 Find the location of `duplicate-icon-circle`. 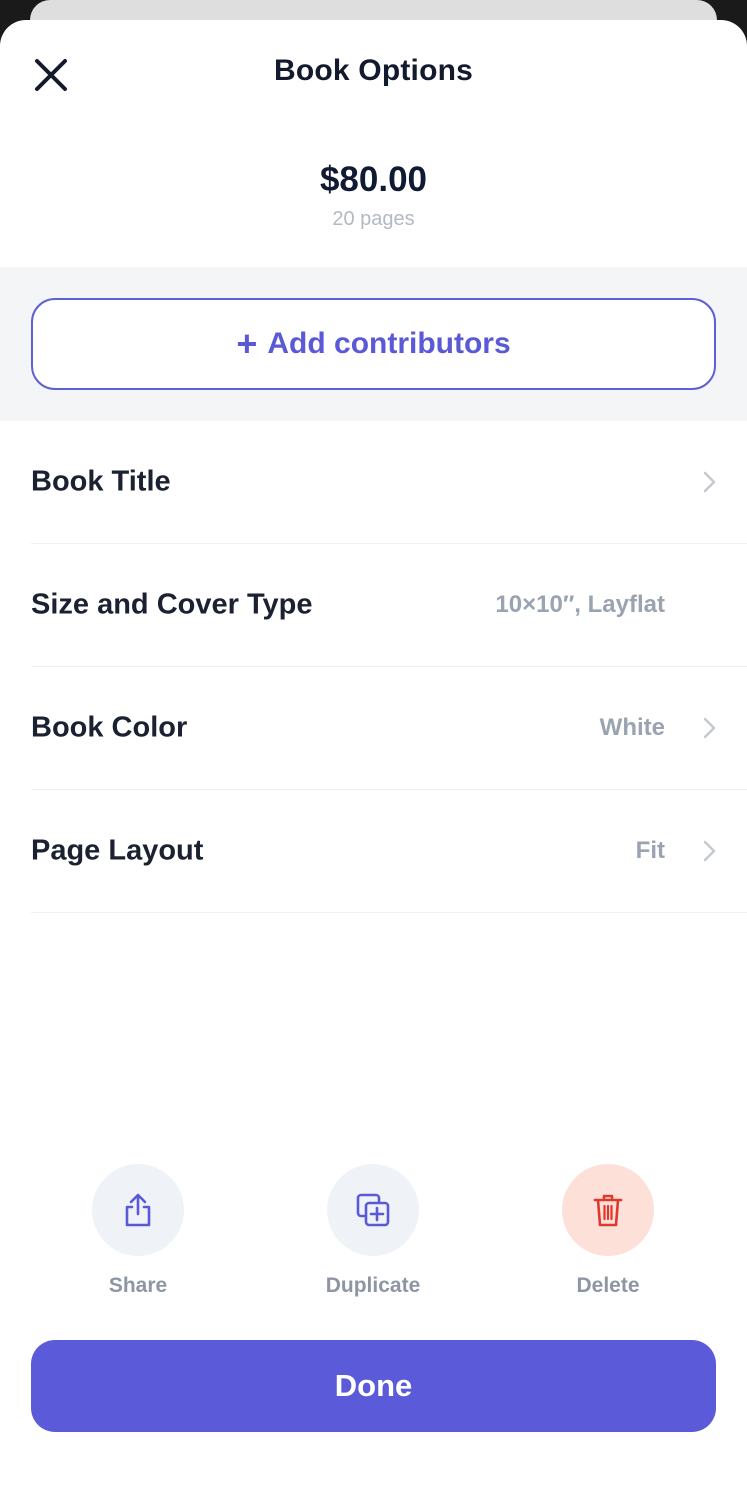

duplicate-icon-circle is located at coordinates (373, 1210).